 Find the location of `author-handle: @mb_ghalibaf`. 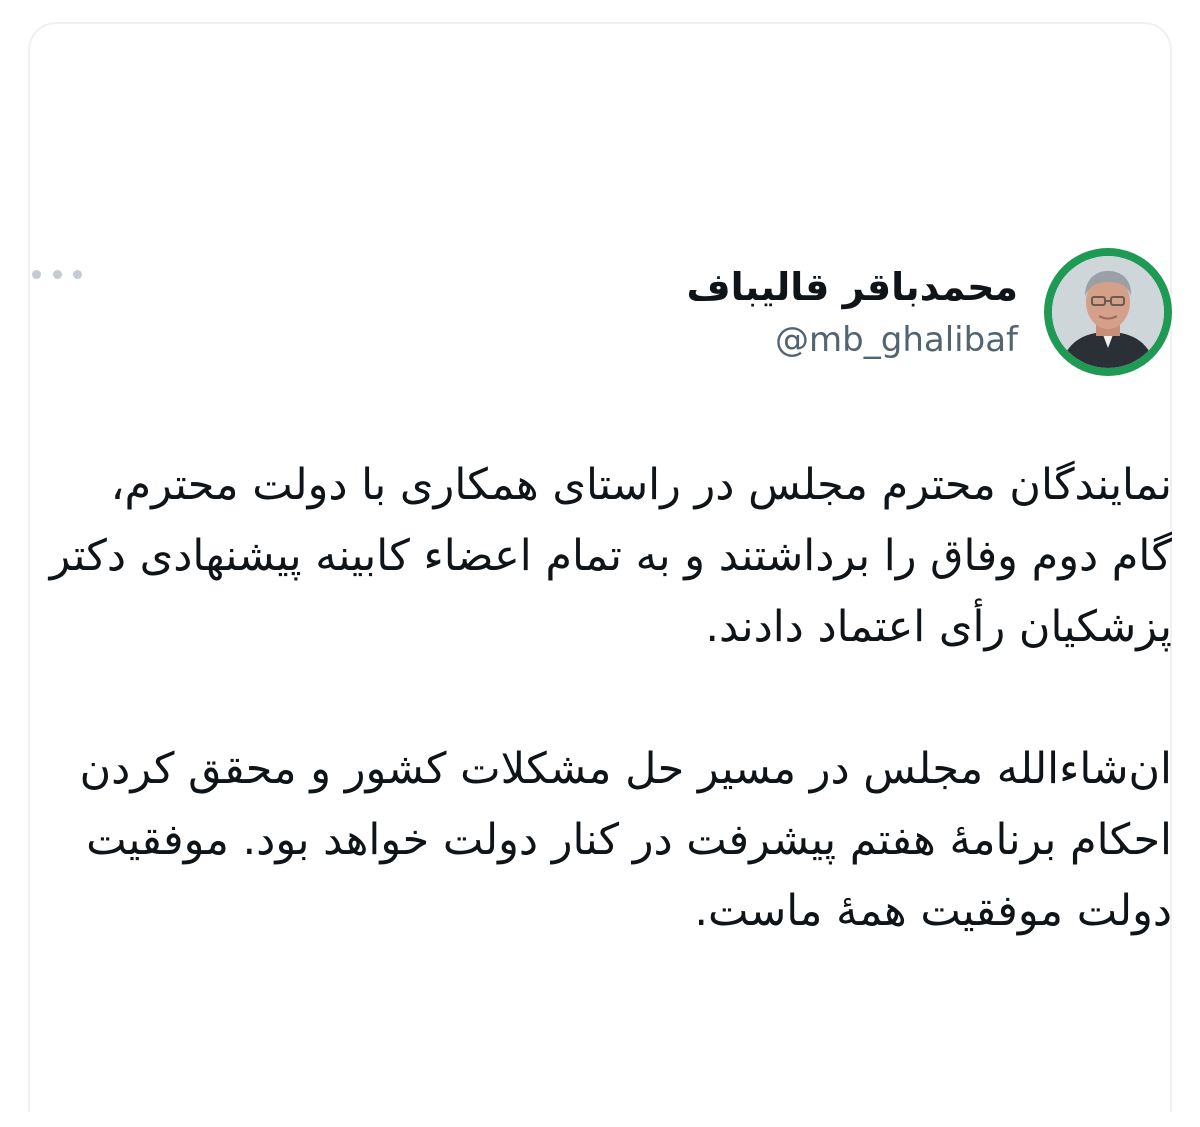

author-handle: @mb_ghalibaf is located at coordinates (896, 340).